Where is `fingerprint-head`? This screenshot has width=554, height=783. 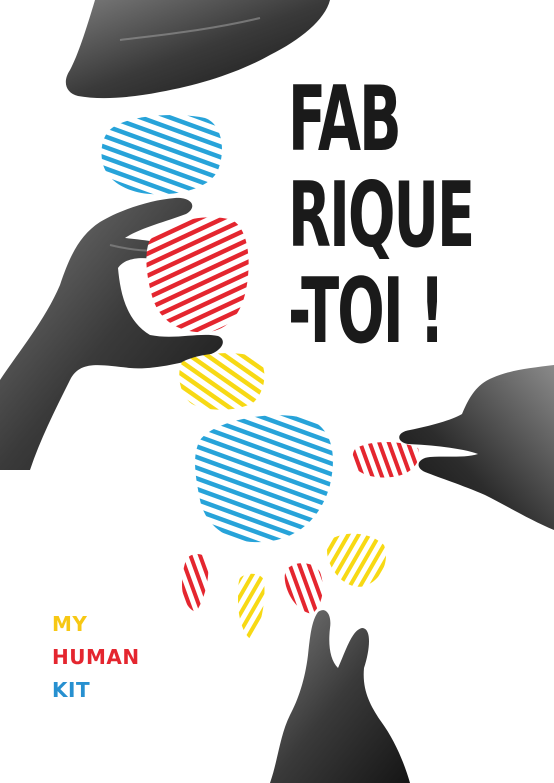
fingerprint-head is located at coordinates (161, 155).